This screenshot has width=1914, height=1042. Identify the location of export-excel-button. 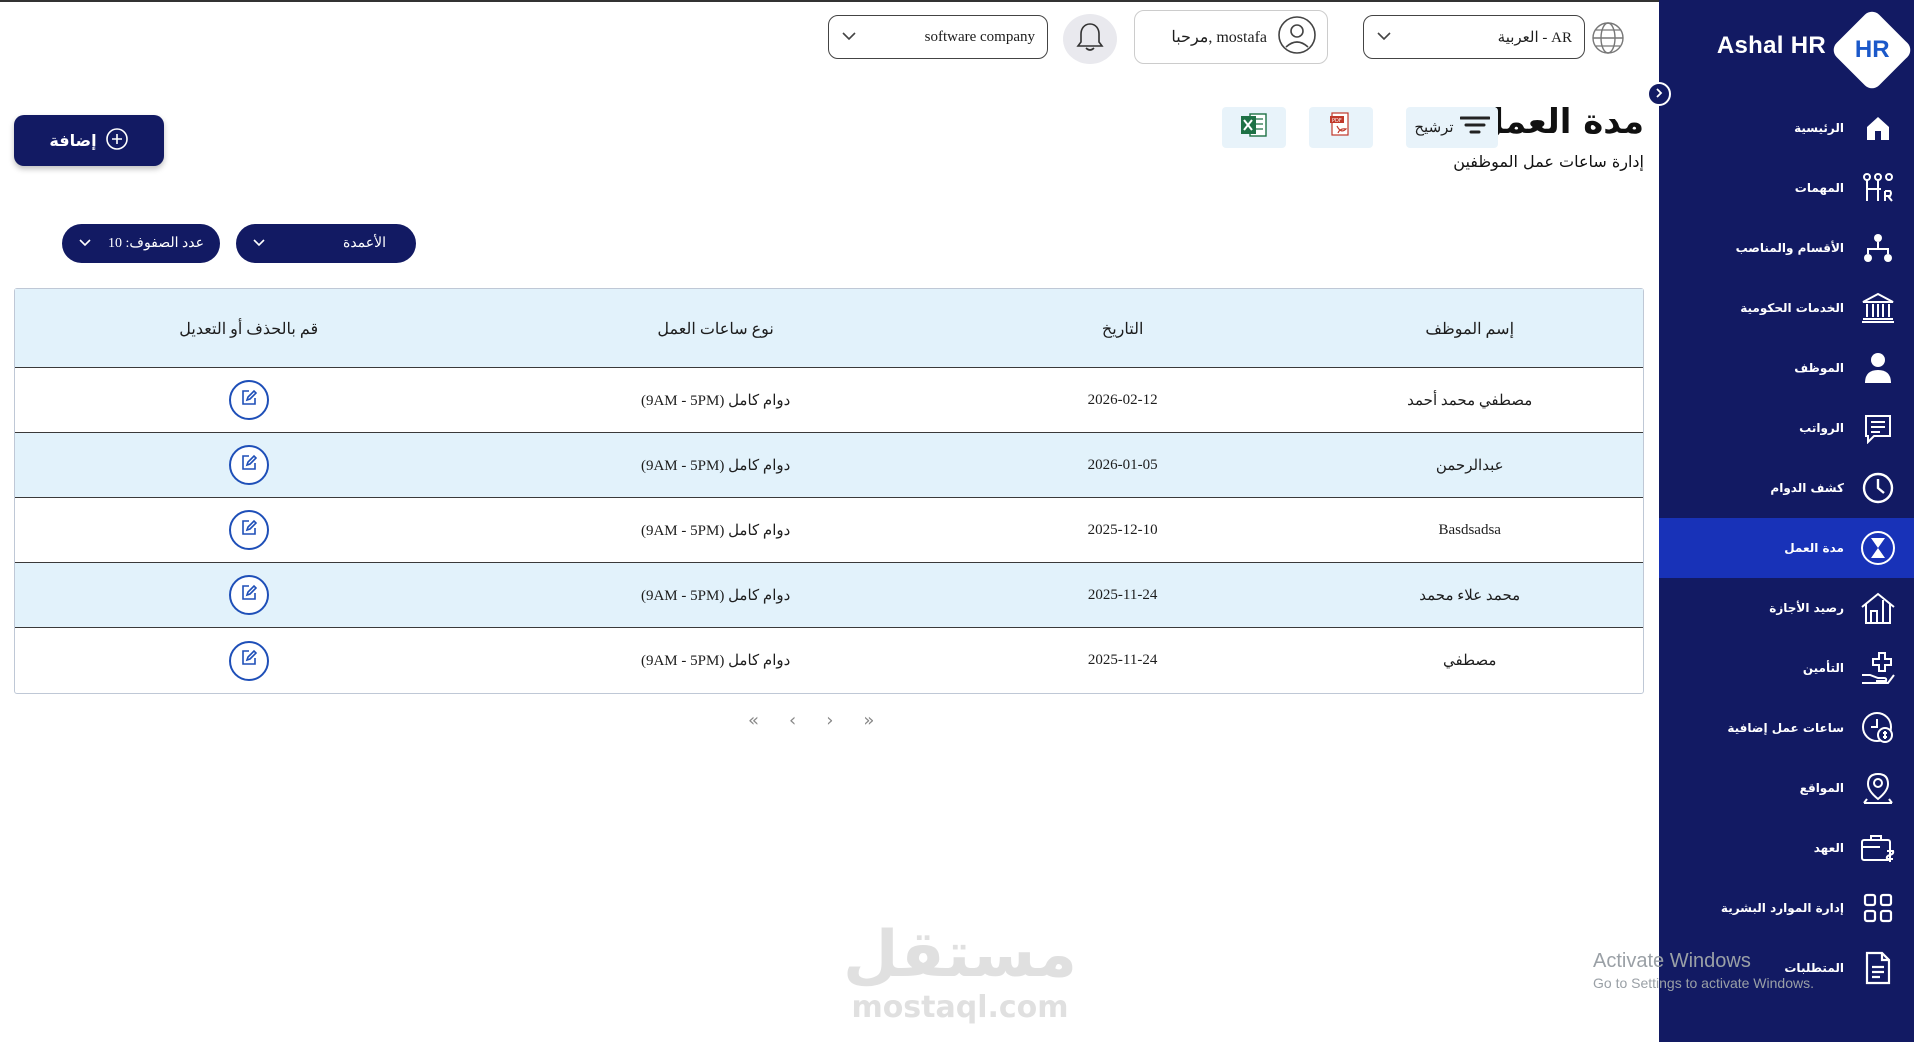
(1254, 127).